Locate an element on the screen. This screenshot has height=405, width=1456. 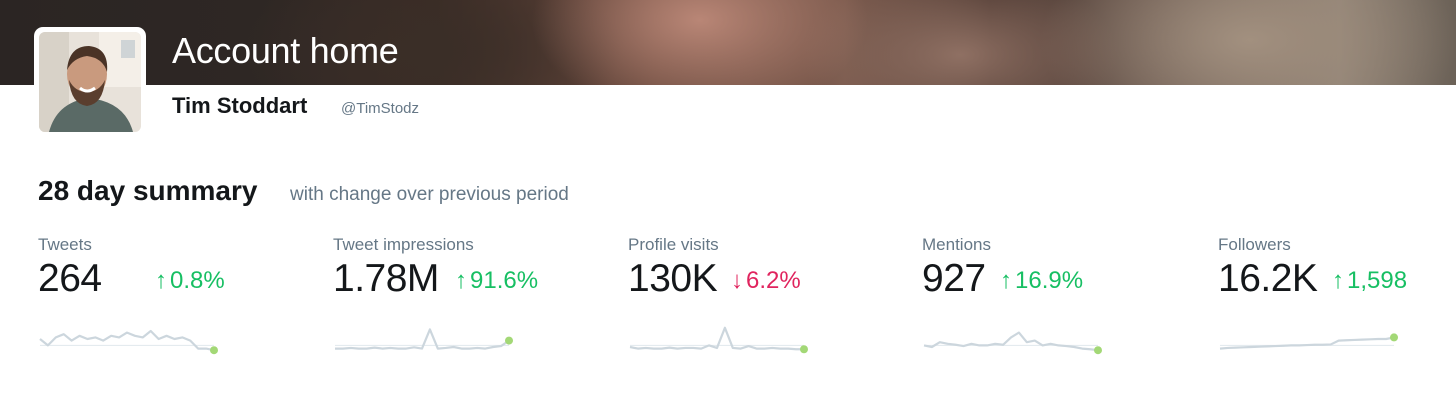
stat-value: 16.2K is located at coordinates (1268, 278).